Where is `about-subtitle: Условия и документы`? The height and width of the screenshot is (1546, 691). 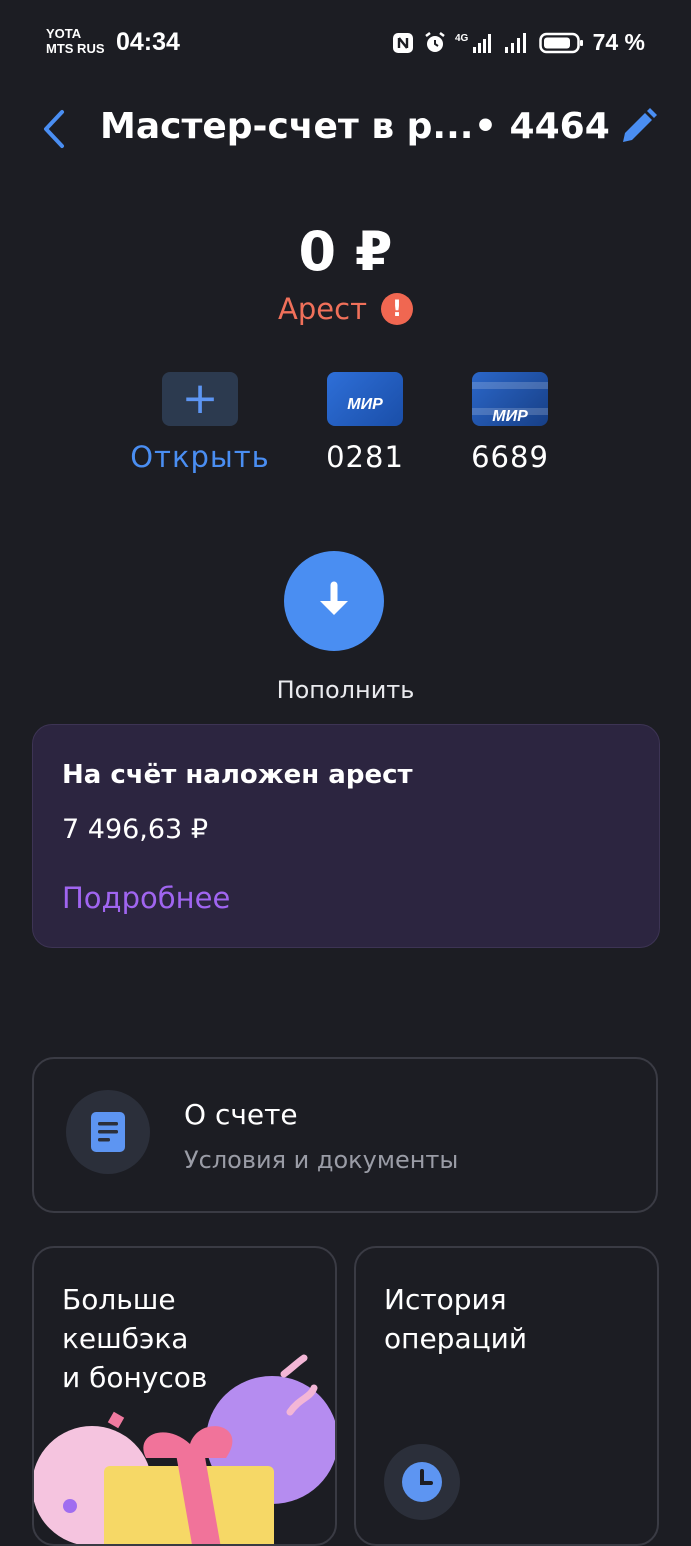
about-subtitle: Условия и документы is located at coordinates (321, 1160).